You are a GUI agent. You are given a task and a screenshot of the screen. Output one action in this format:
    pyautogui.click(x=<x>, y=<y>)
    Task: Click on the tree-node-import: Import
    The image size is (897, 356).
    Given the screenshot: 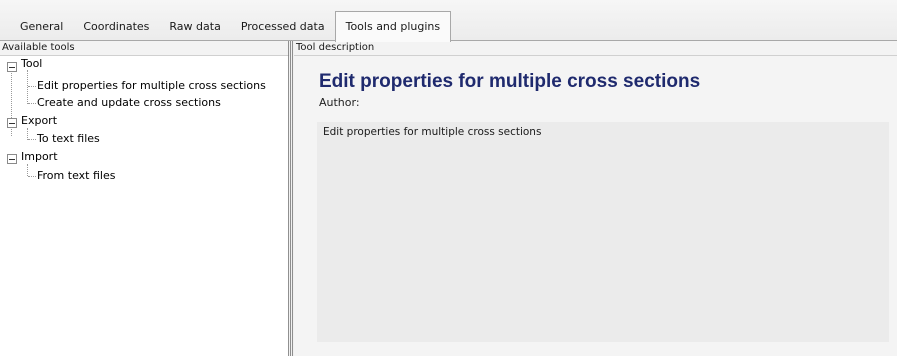 What is the action you would take?
    pyautogui.click(x=39, y=157)
    